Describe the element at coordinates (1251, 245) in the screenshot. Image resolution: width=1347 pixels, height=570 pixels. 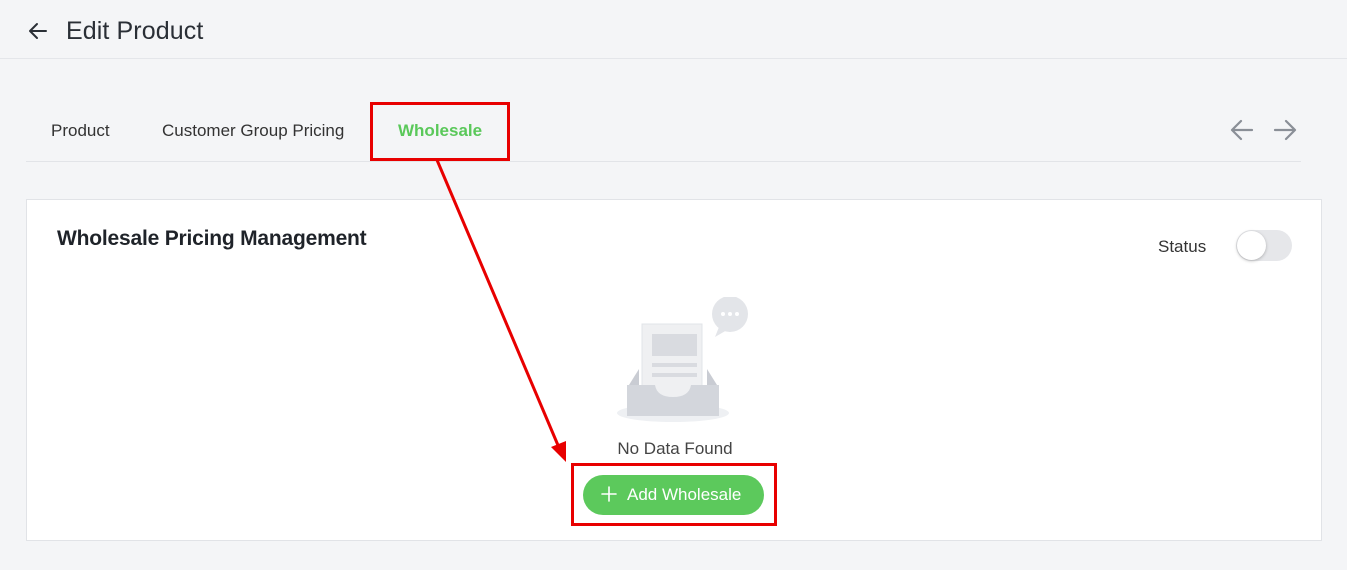
I see `toggle-knob` at that location.